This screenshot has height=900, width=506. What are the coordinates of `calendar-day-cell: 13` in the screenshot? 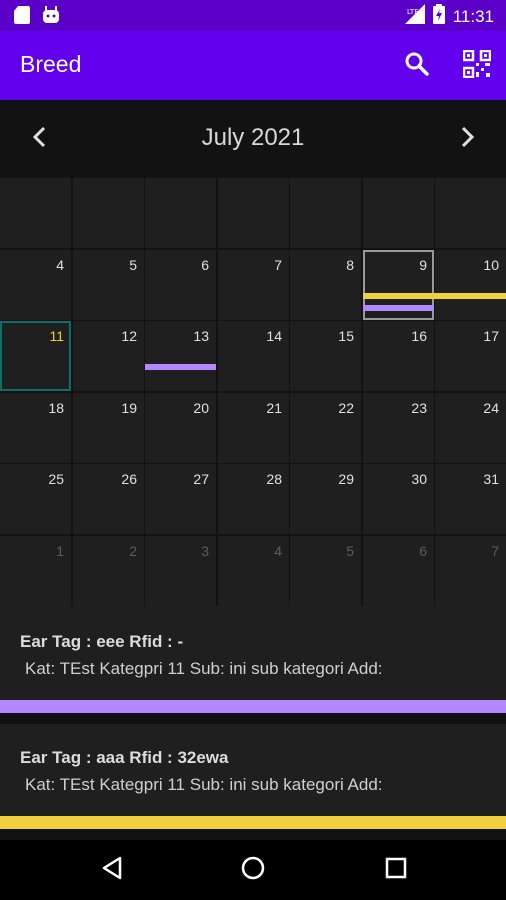 It's located at (180, 356).